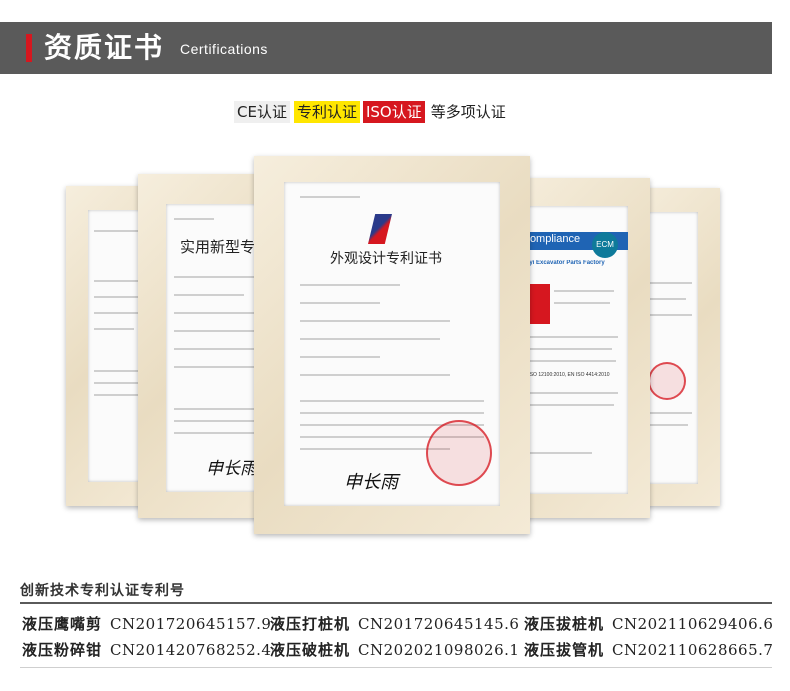  I want to click on patent-office-logo-icon, so click(380, 229).